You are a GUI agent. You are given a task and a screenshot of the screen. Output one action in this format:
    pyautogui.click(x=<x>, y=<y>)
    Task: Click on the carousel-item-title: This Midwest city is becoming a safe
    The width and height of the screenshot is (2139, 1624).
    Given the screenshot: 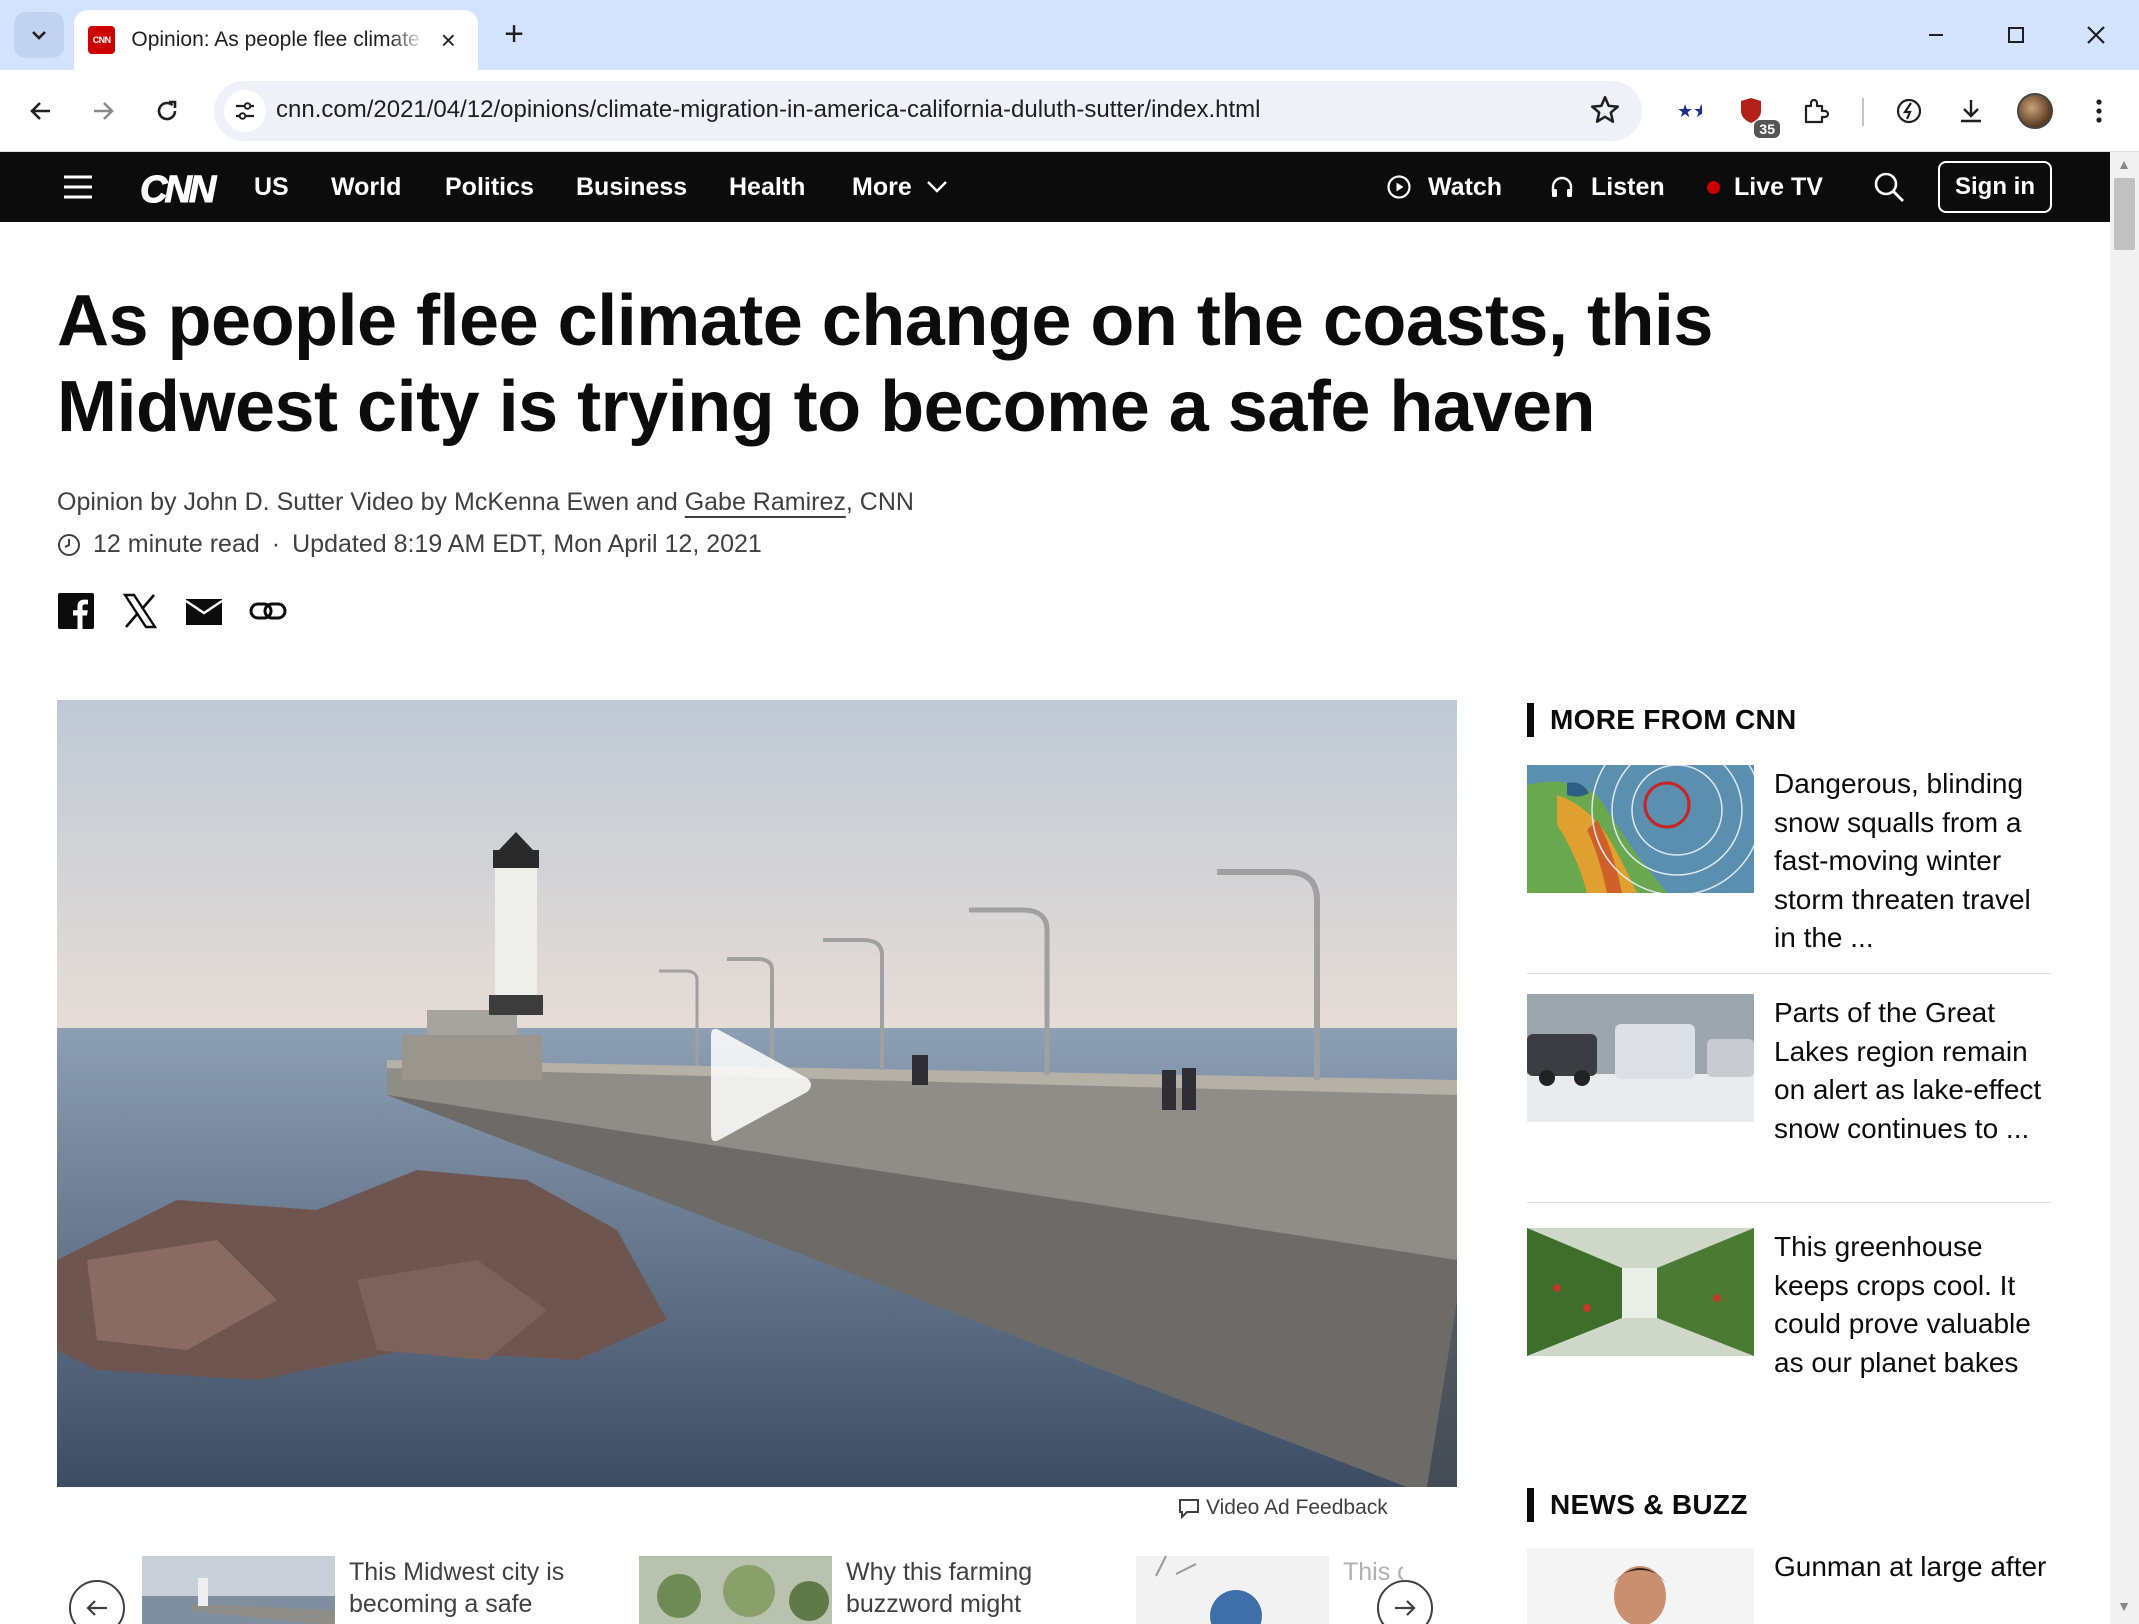 What is the action you would take?
    pyautogui.click(x=457, y=1588)
    